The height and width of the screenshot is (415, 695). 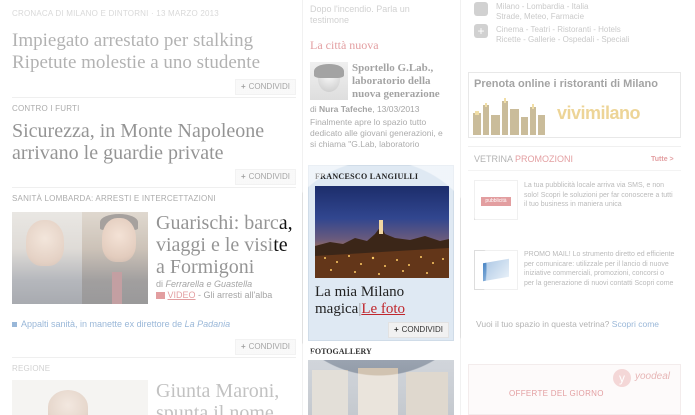 I want to click on vetrina-title: VETRINA PROMOZIONI, so click(x=523, y=159).